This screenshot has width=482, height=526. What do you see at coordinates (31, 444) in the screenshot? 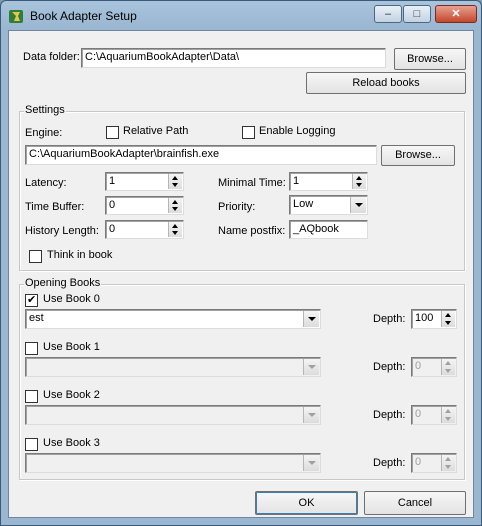
I see `use-book-3-checkbox` at bounding box center [31, 444].